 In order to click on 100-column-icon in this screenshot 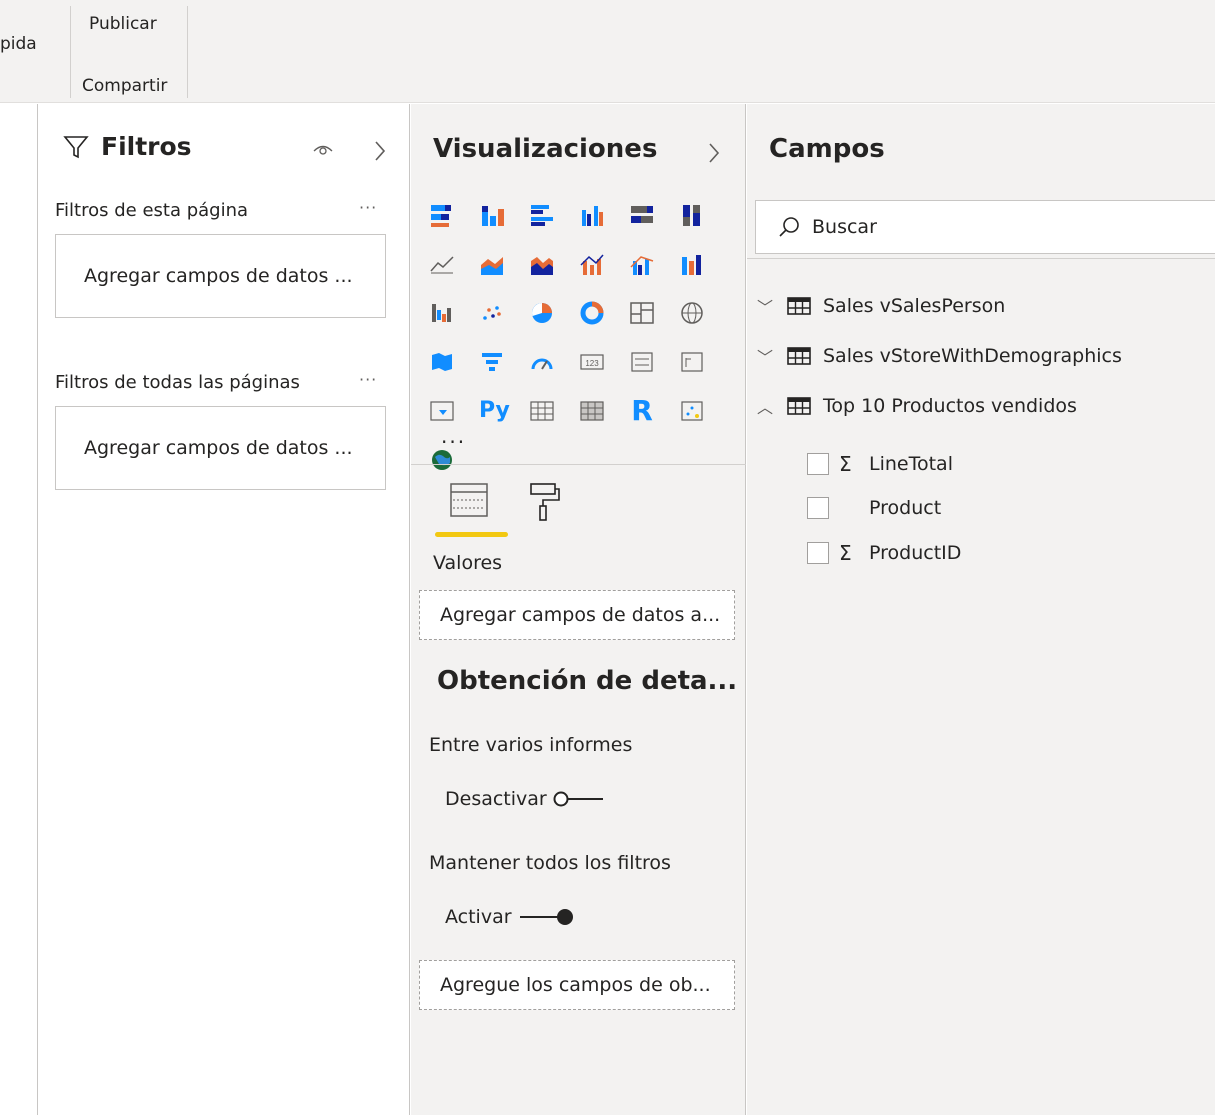, I will do `click(692, 215)`.